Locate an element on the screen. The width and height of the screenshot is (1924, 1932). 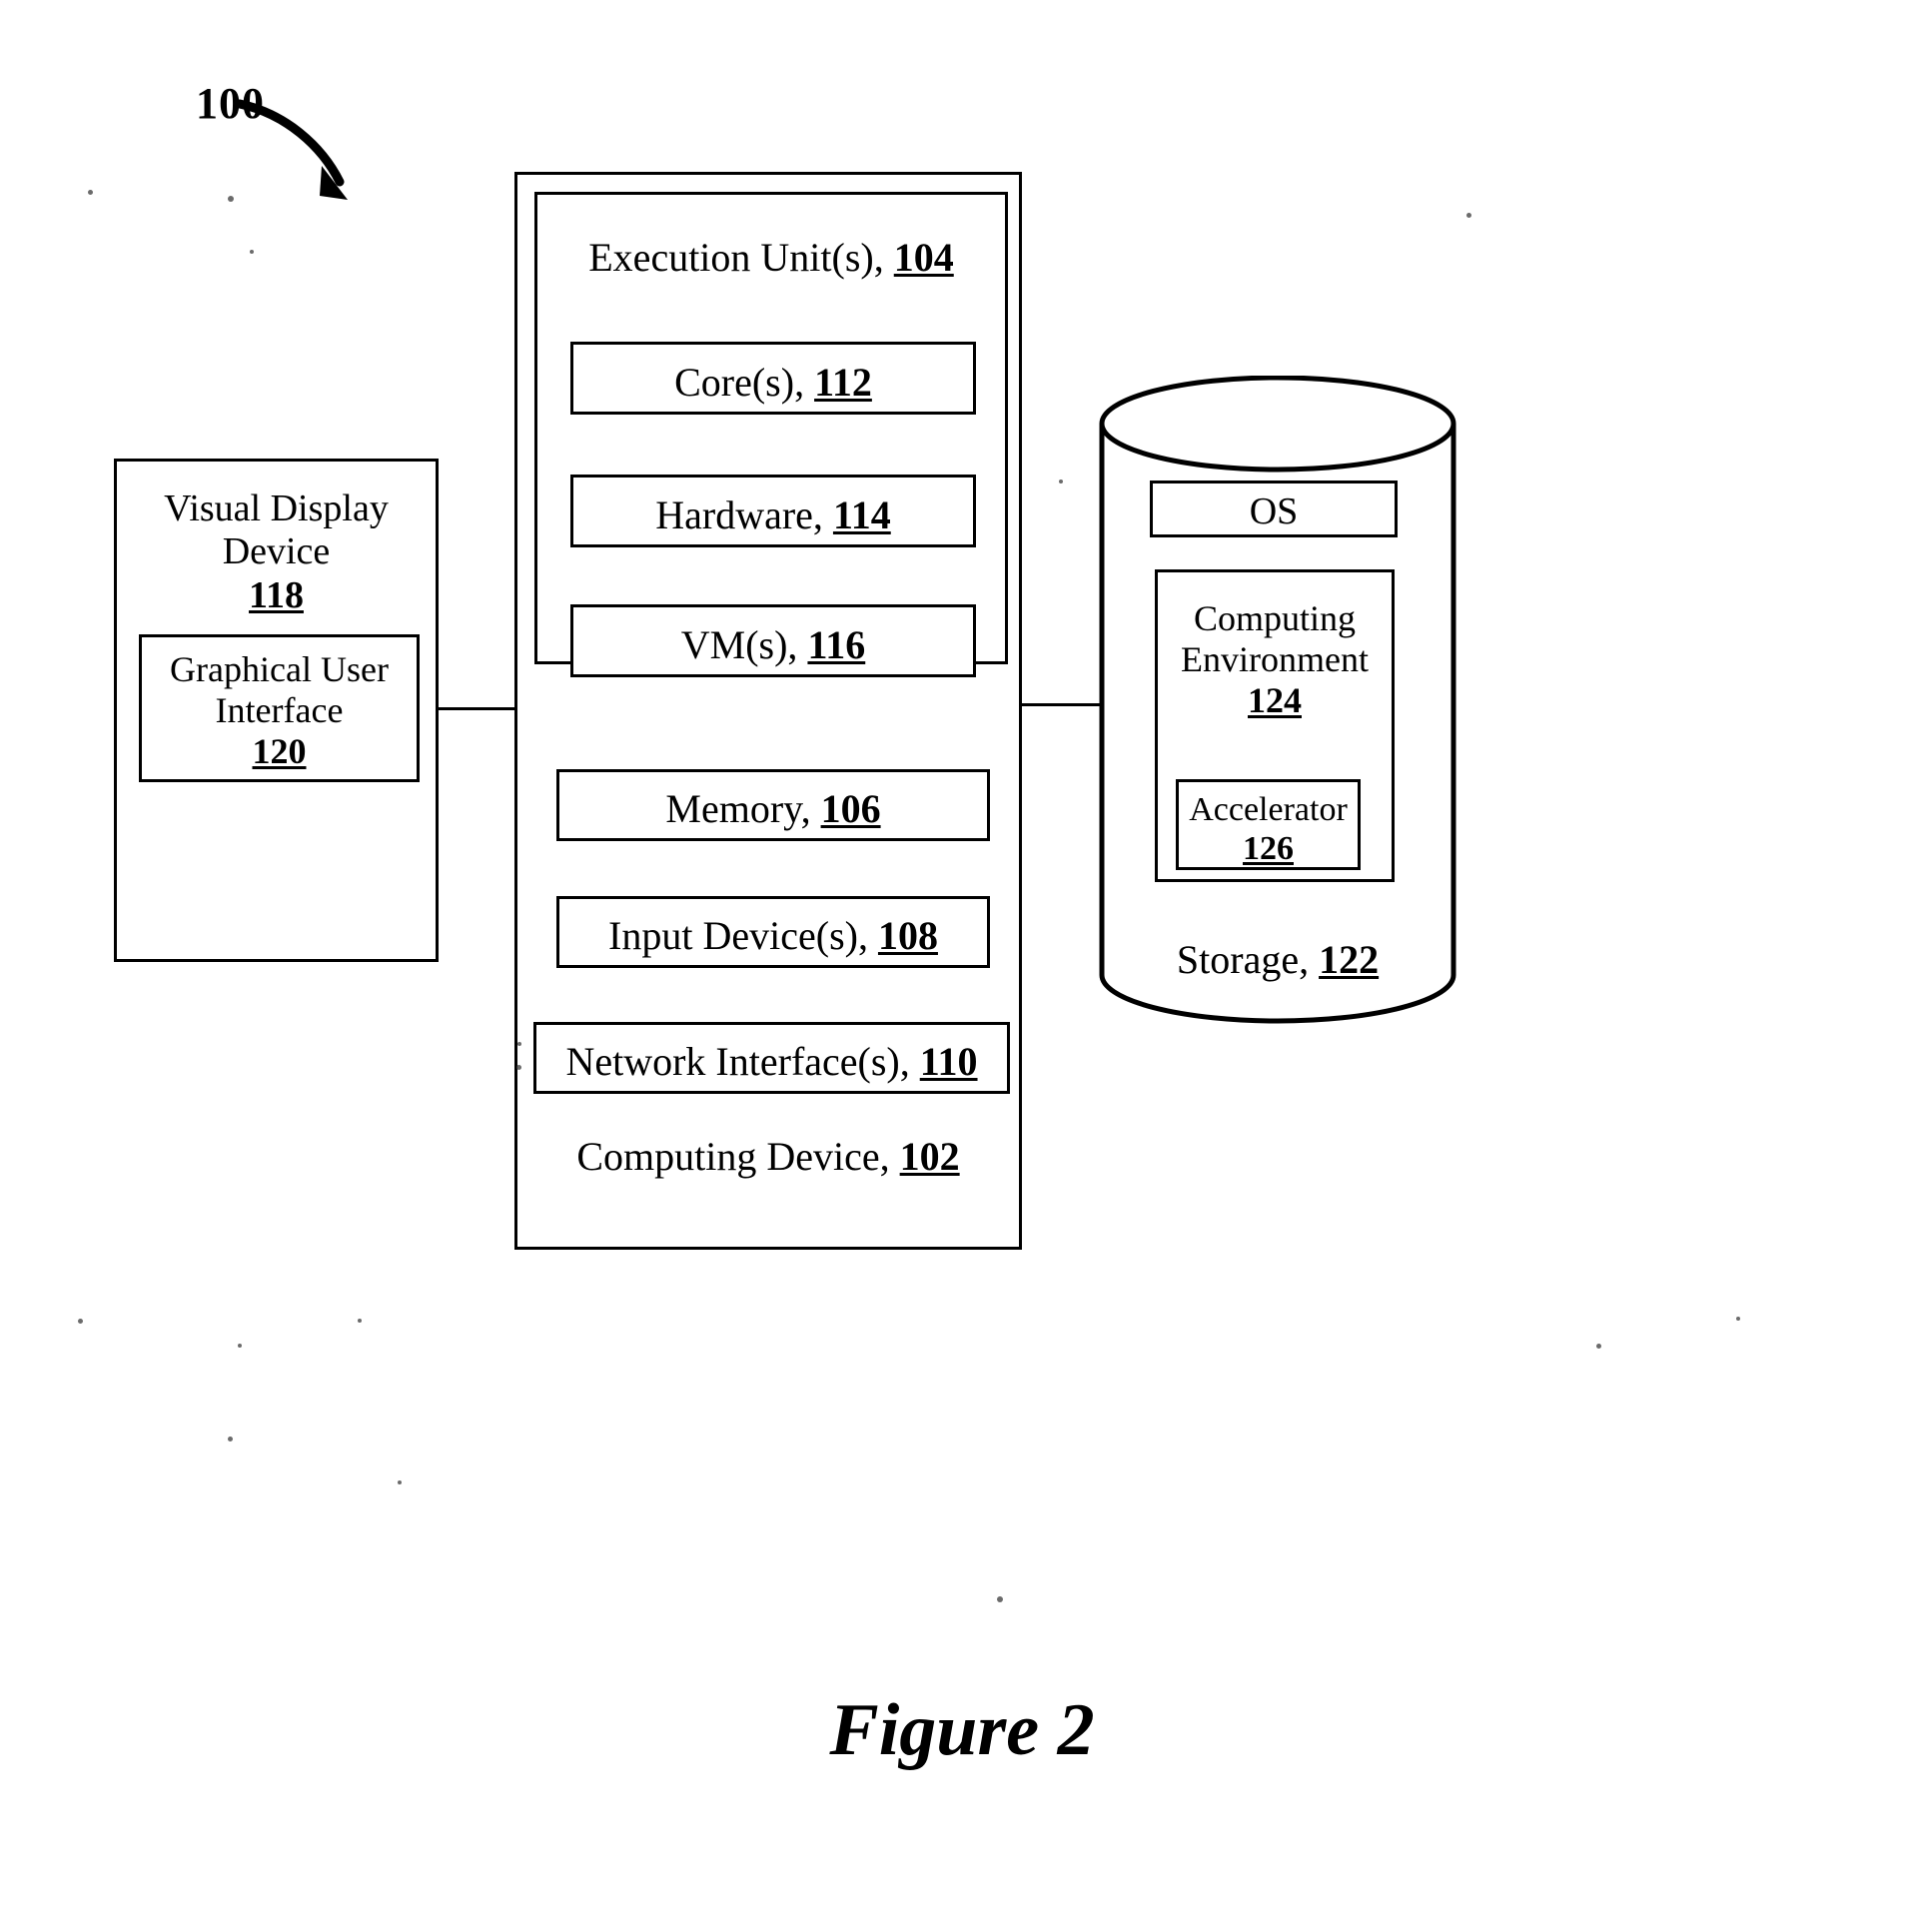
computing-device-title: Computing Device, is located at coordinates (733, 1156).